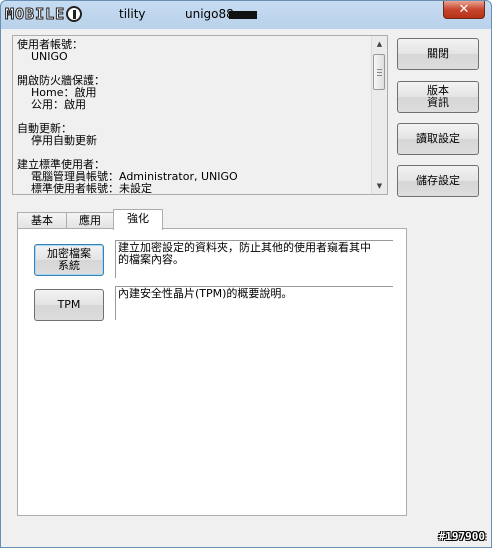 Image resolution: width=494 pixels, height=550 pixels. I want to click on mobile01-logo-icon: MOBILE, so click(43, 14).